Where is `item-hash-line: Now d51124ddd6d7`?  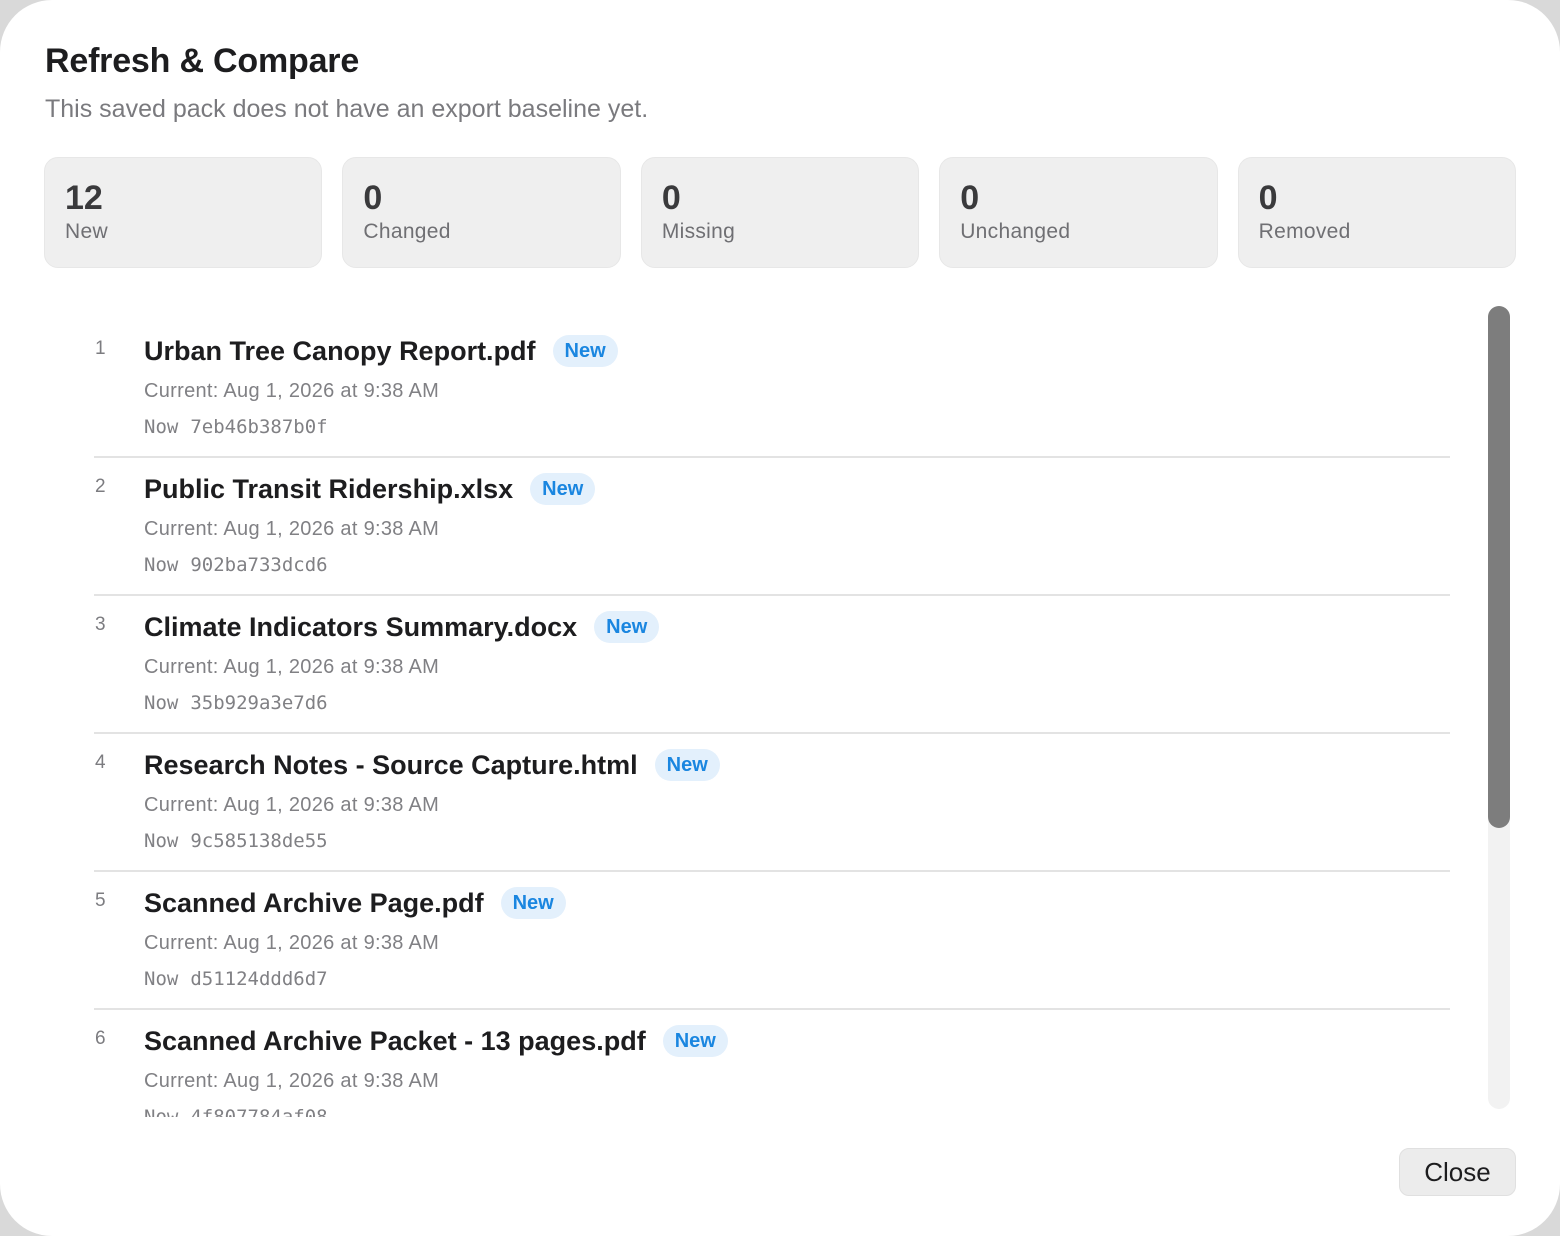
item-hash-line: Now d51124ddd6d7 is located at coordinates (236, 979).